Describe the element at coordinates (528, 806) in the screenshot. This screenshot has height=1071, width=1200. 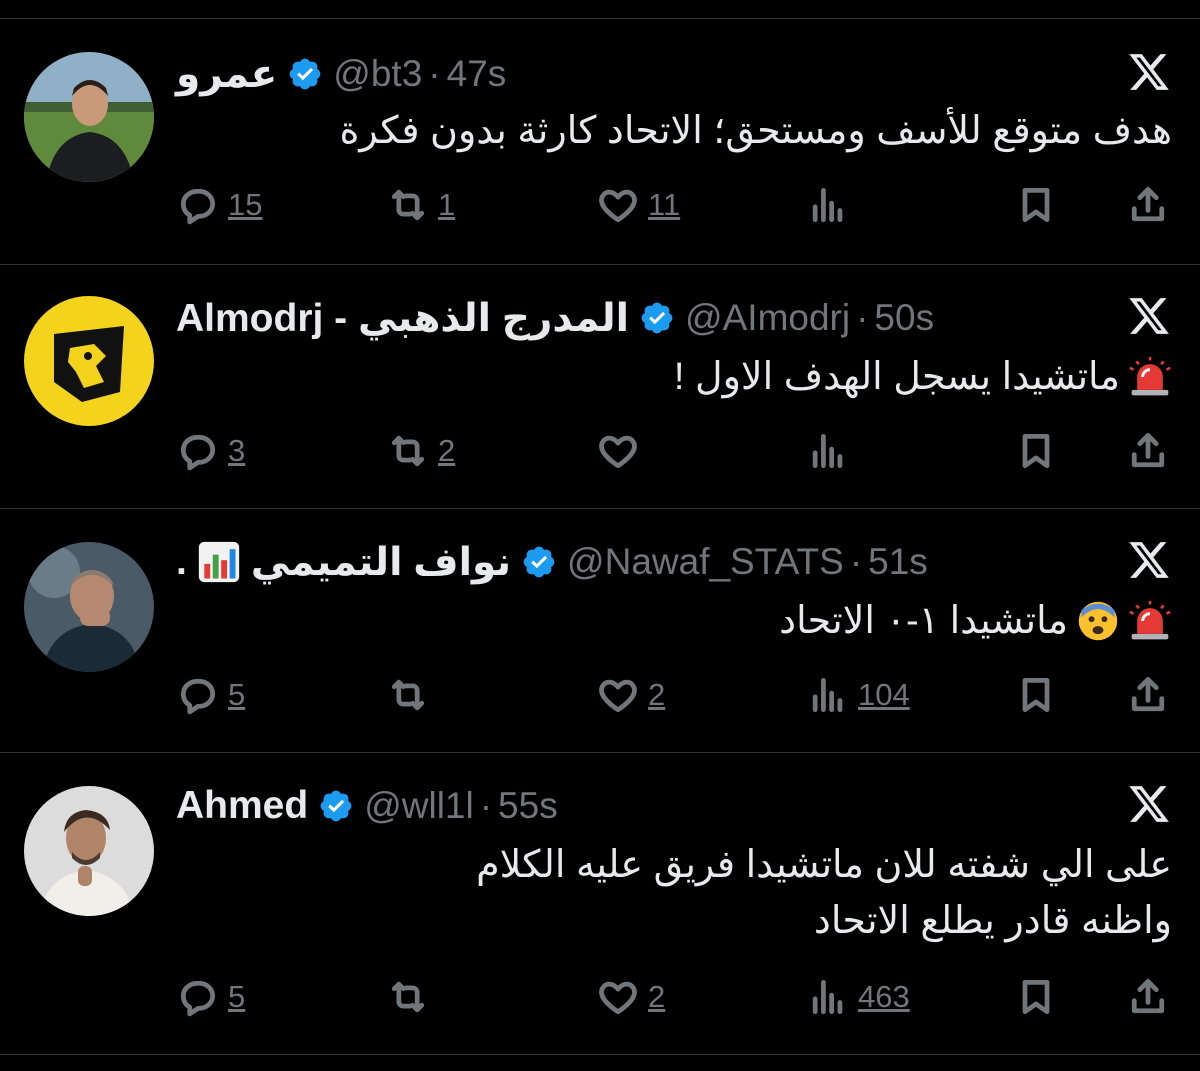
I see `timestamp: 55s` at that location.